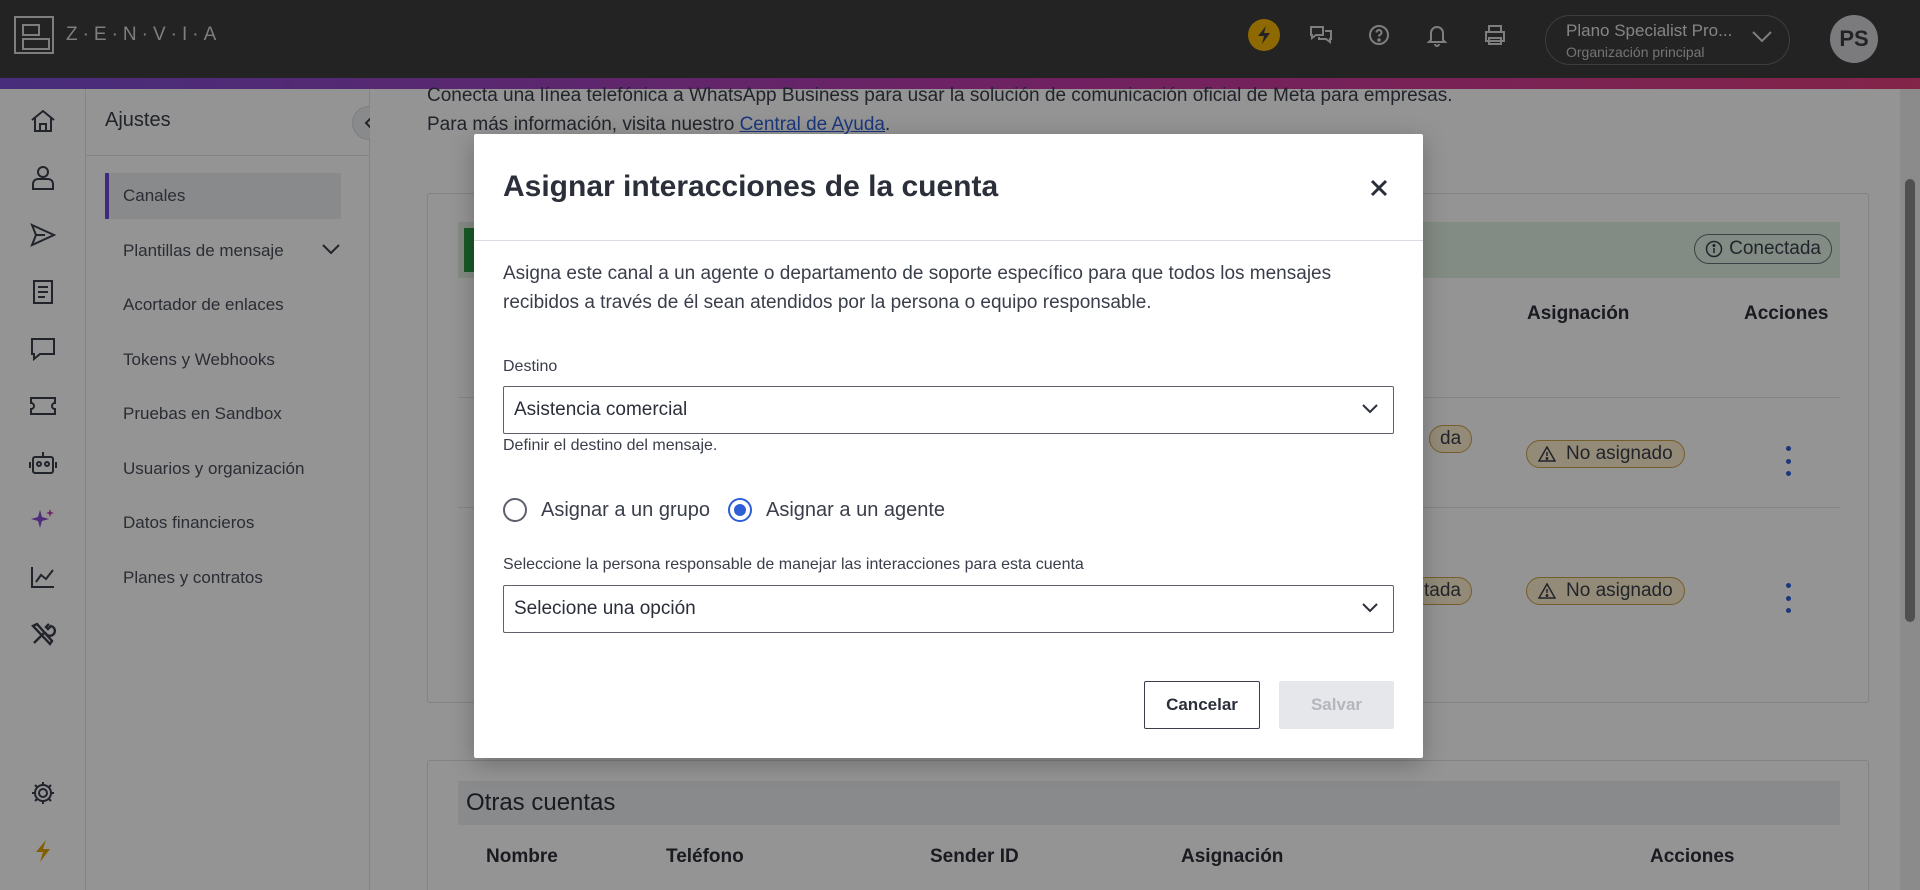  I want to click on close-icon, so click(1379, 188).